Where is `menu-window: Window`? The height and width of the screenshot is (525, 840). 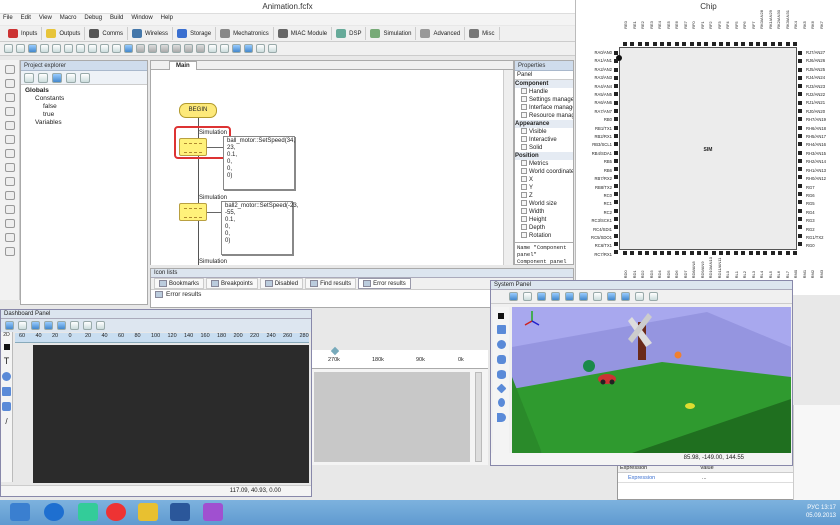
menu-window: Window is located at coordinates (141, 18).